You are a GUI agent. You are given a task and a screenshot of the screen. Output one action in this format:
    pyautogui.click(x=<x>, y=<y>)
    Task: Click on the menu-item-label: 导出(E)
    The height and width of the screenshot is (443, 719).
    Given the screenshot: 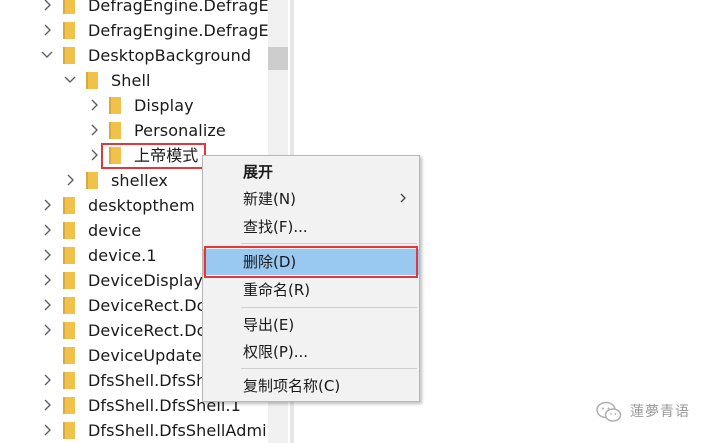 What is the action you would take?
    pyautogui.click(x=269, y=325)
    